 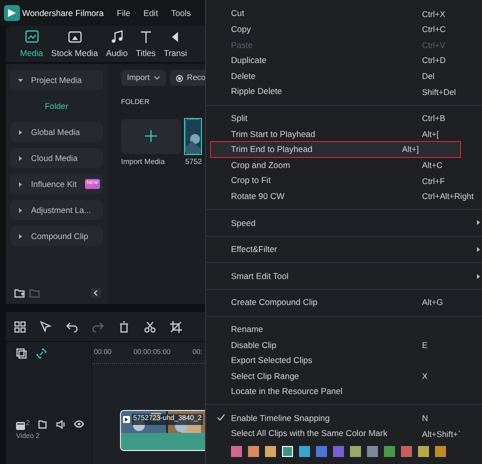 What do you see at coordinates (187, 78) in the screenshot?
I see `record-button: Reco` at bounding box center [187, 78].